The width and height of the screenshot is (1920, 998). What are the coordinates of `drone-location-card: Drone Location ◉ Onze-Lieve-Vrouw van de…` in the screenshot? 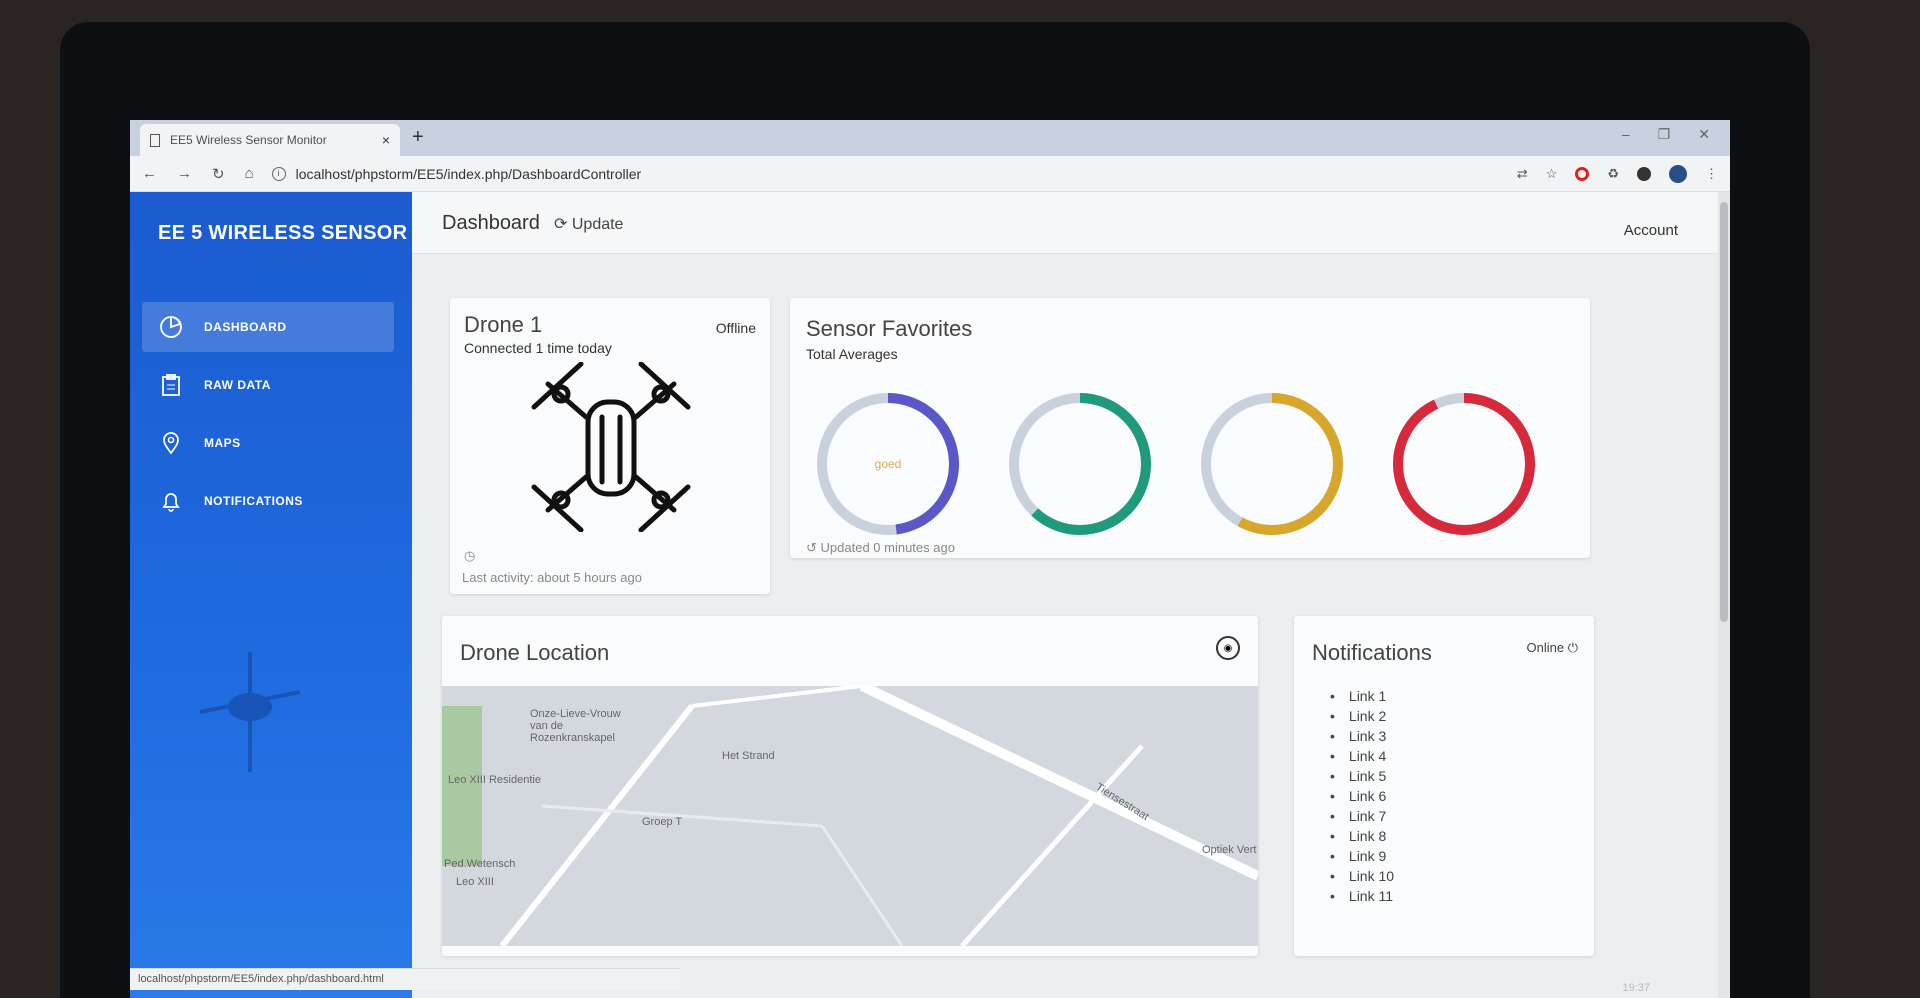 It's located at (850, 786).